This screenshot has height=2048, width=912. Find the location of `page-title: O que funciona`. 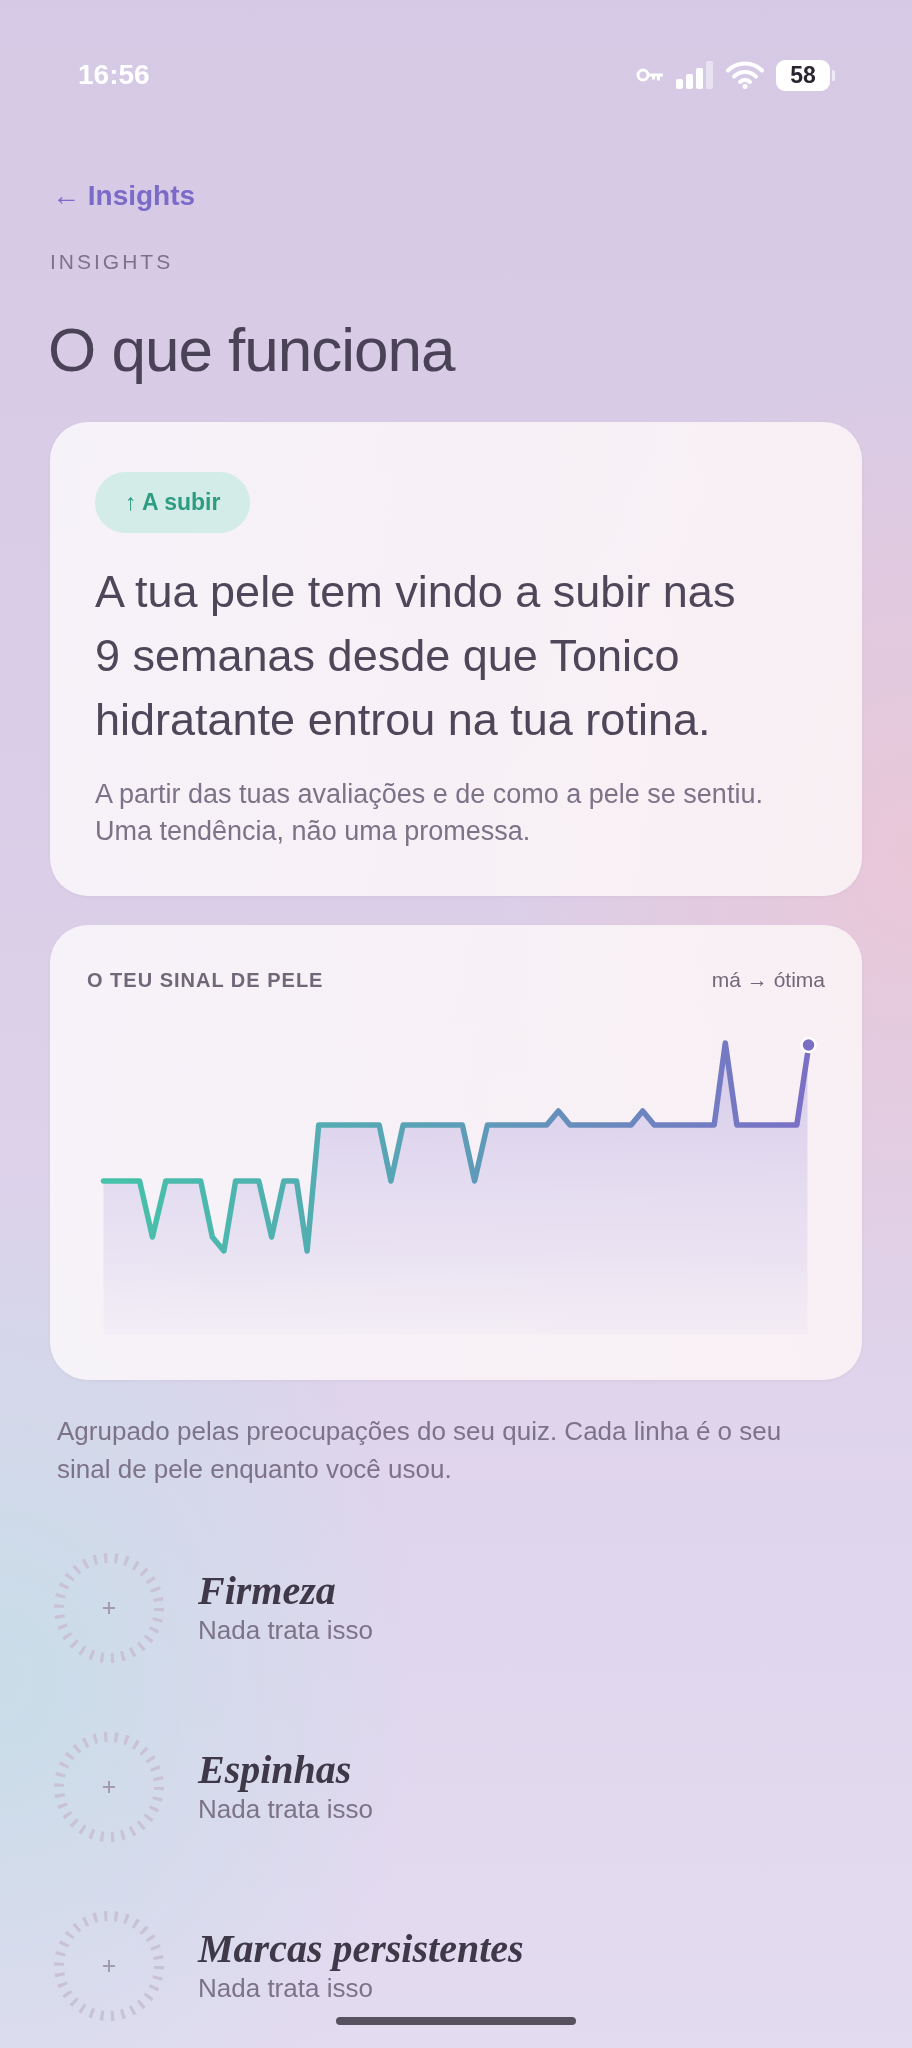

page-title: O que funciona is located at coordinates (251, 350).